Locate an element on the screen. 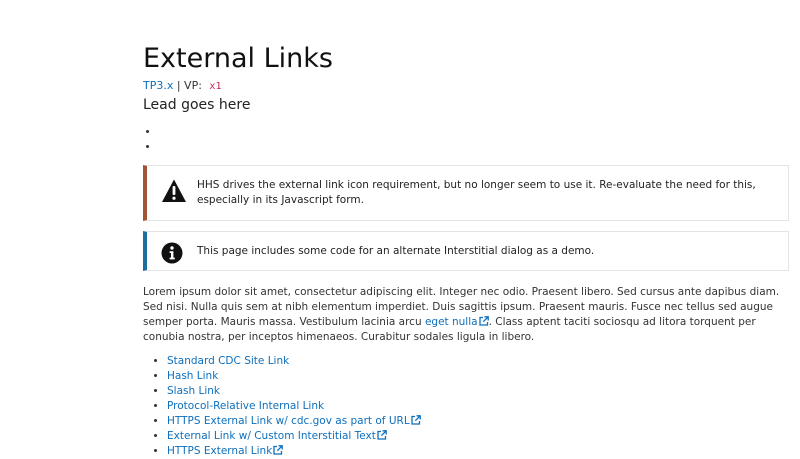 The width and height of the screenshot is (800, 459). list-item: Standard CDC Site Link is located at coordinates (294, 361).